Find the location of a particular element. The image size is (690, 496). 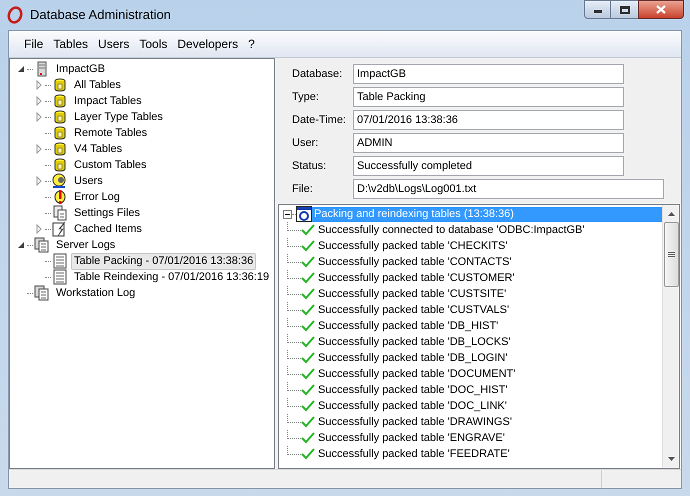

log-entry: Successfully packed table 'DB_HIST' is located at coordinates (408, 326).